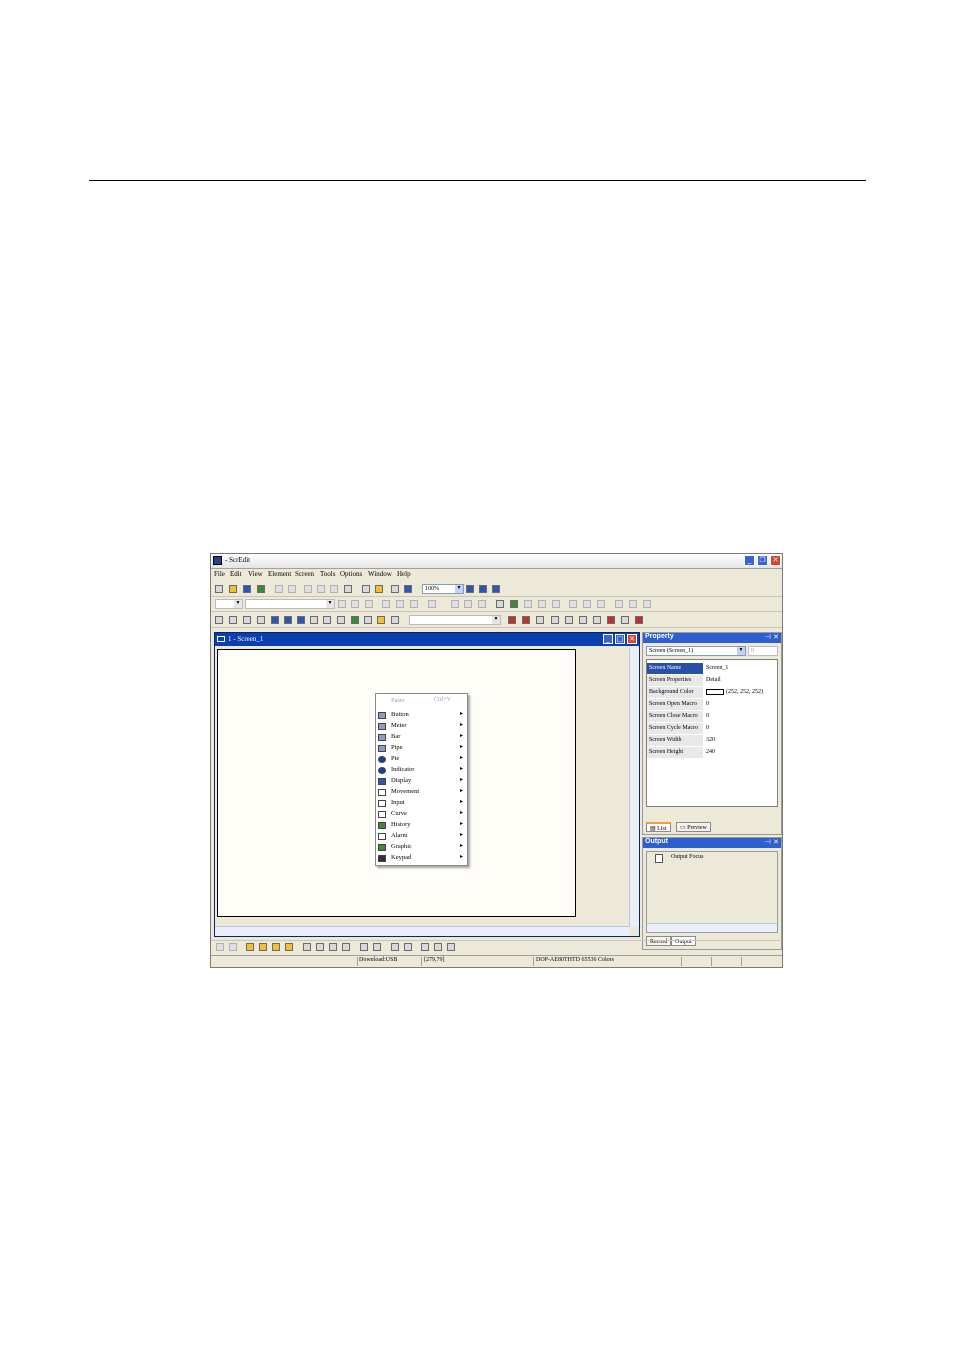  What do you see at coordinates (229, 604) in the screenshot?
I see `font-combo: ▼` at bounding box center [229, 604].